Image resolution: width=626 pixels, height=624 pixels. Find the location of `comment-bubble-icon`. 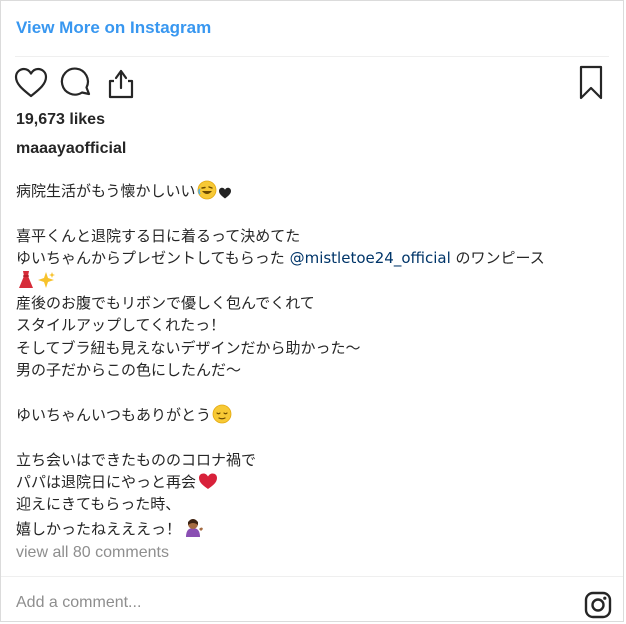

comment-bubble-icon is located at coordinates (76, 83).